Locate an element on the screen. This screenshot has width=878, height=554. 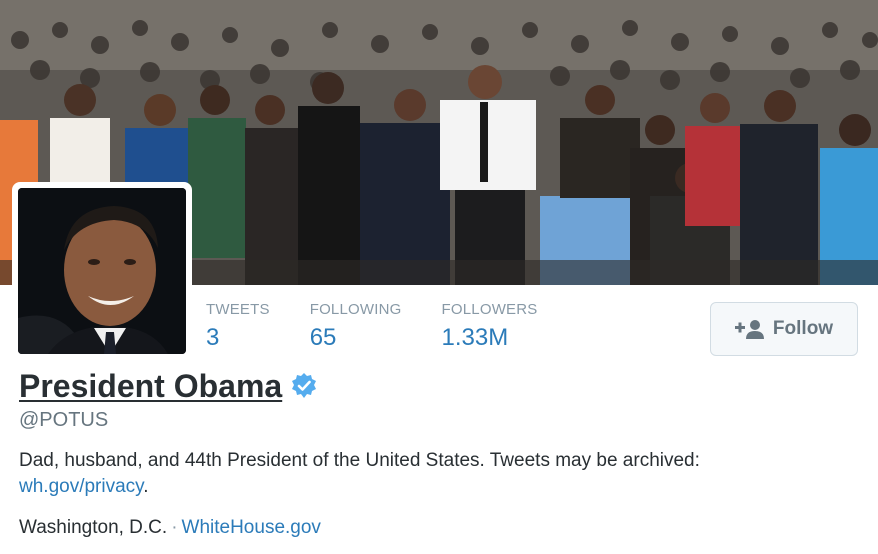
profile-avatar-frame is located at coordinates (102, 271).